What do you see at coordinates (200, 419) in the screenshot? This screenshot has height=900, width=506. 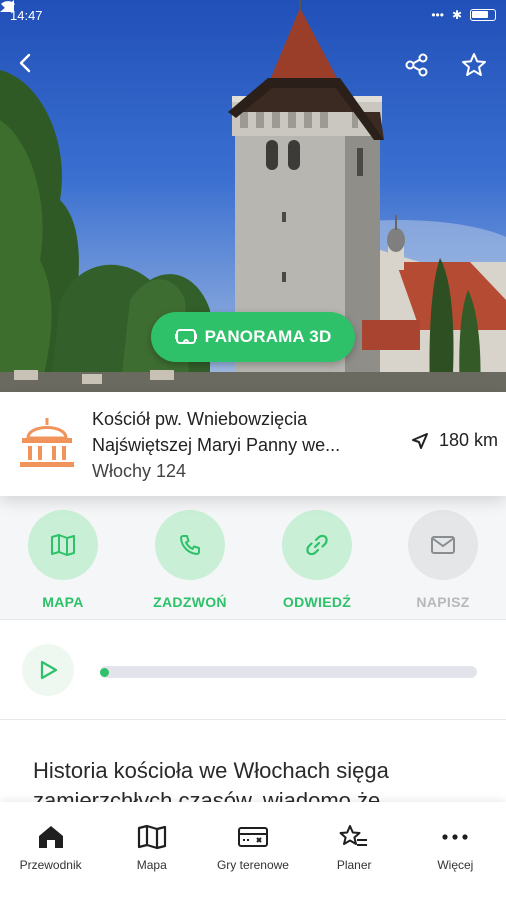 I see `place-name-line1: Kościół pw. Wniebowzięcia` at bounding box center [200, 419].